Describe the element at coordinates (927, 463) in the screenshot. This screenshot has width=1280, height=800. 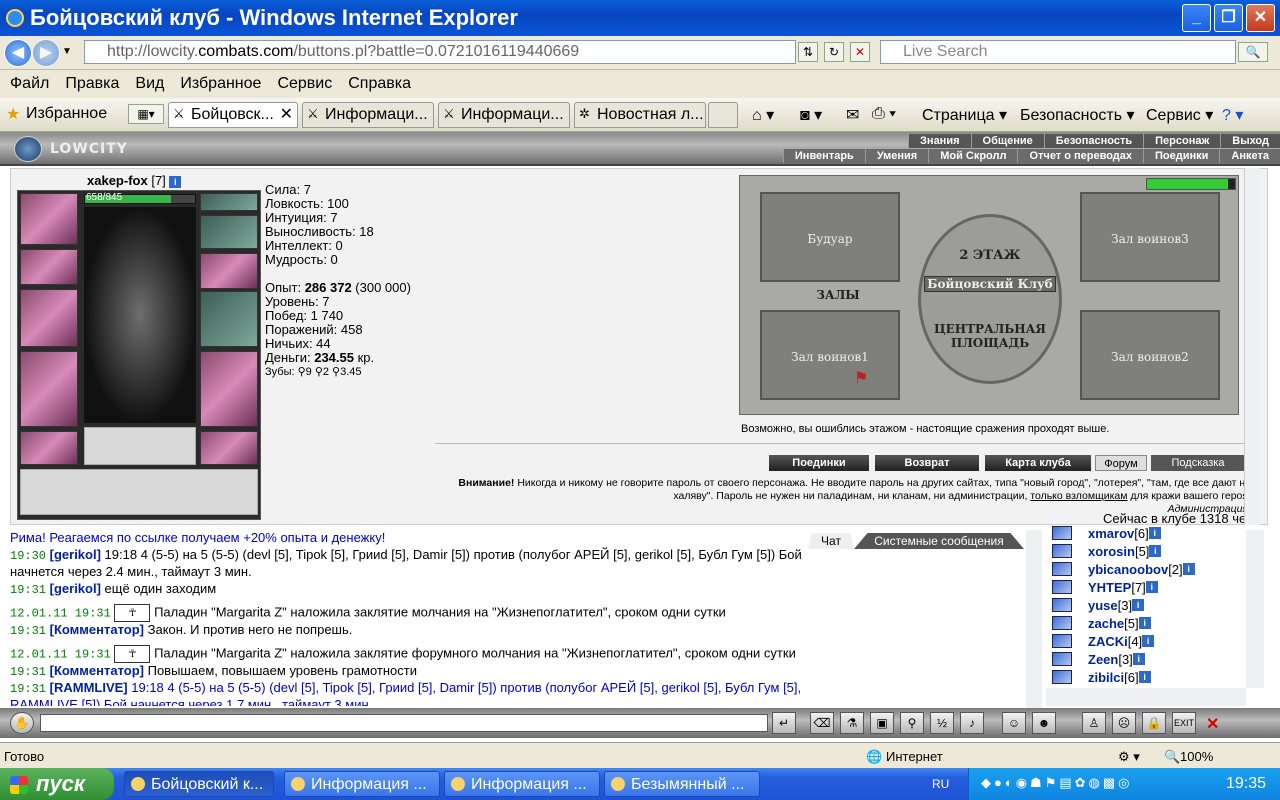
I see `return-button: Возврат` at that location.